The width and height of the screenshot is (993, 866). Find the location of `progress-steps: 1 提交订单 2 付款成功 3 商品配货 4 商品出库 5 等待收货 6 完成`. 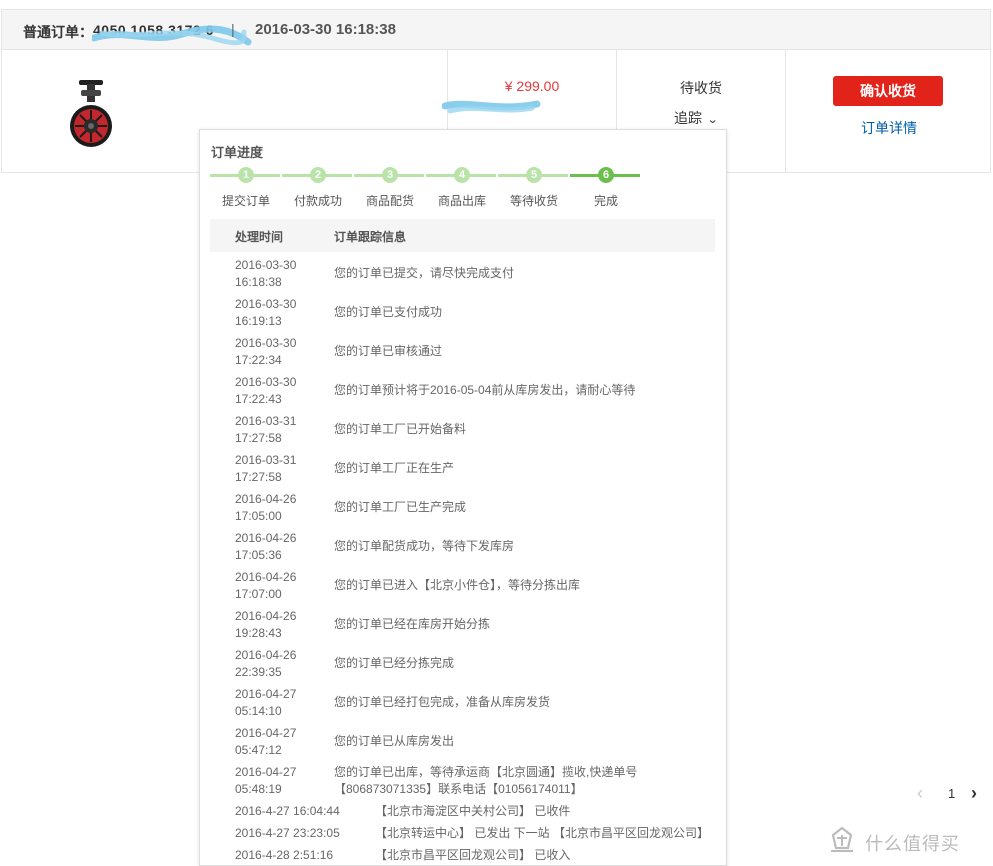

progress-steps: 1 提交订单 2 付款成功 3 商品配货 4 商品出库 5 等待收货 6 完成 is located at coordinates (426, 192).